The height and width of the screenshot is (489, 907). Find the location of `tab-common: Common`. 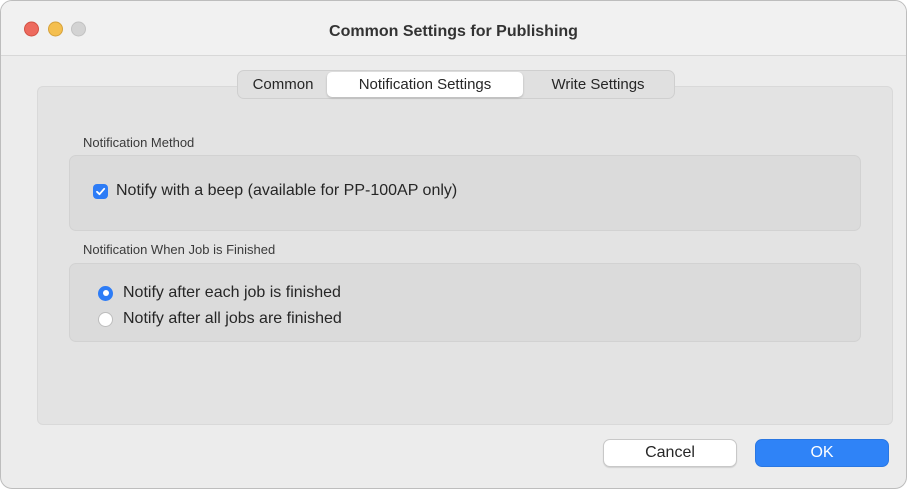

tab-common: Common is located at coordinates (283, 84).